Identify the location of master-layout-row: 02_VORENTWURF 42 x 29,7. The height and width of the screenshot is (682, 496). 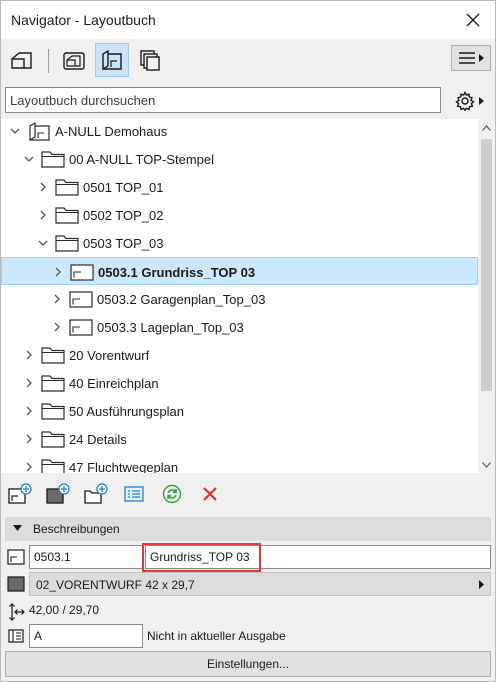
(248, 584).